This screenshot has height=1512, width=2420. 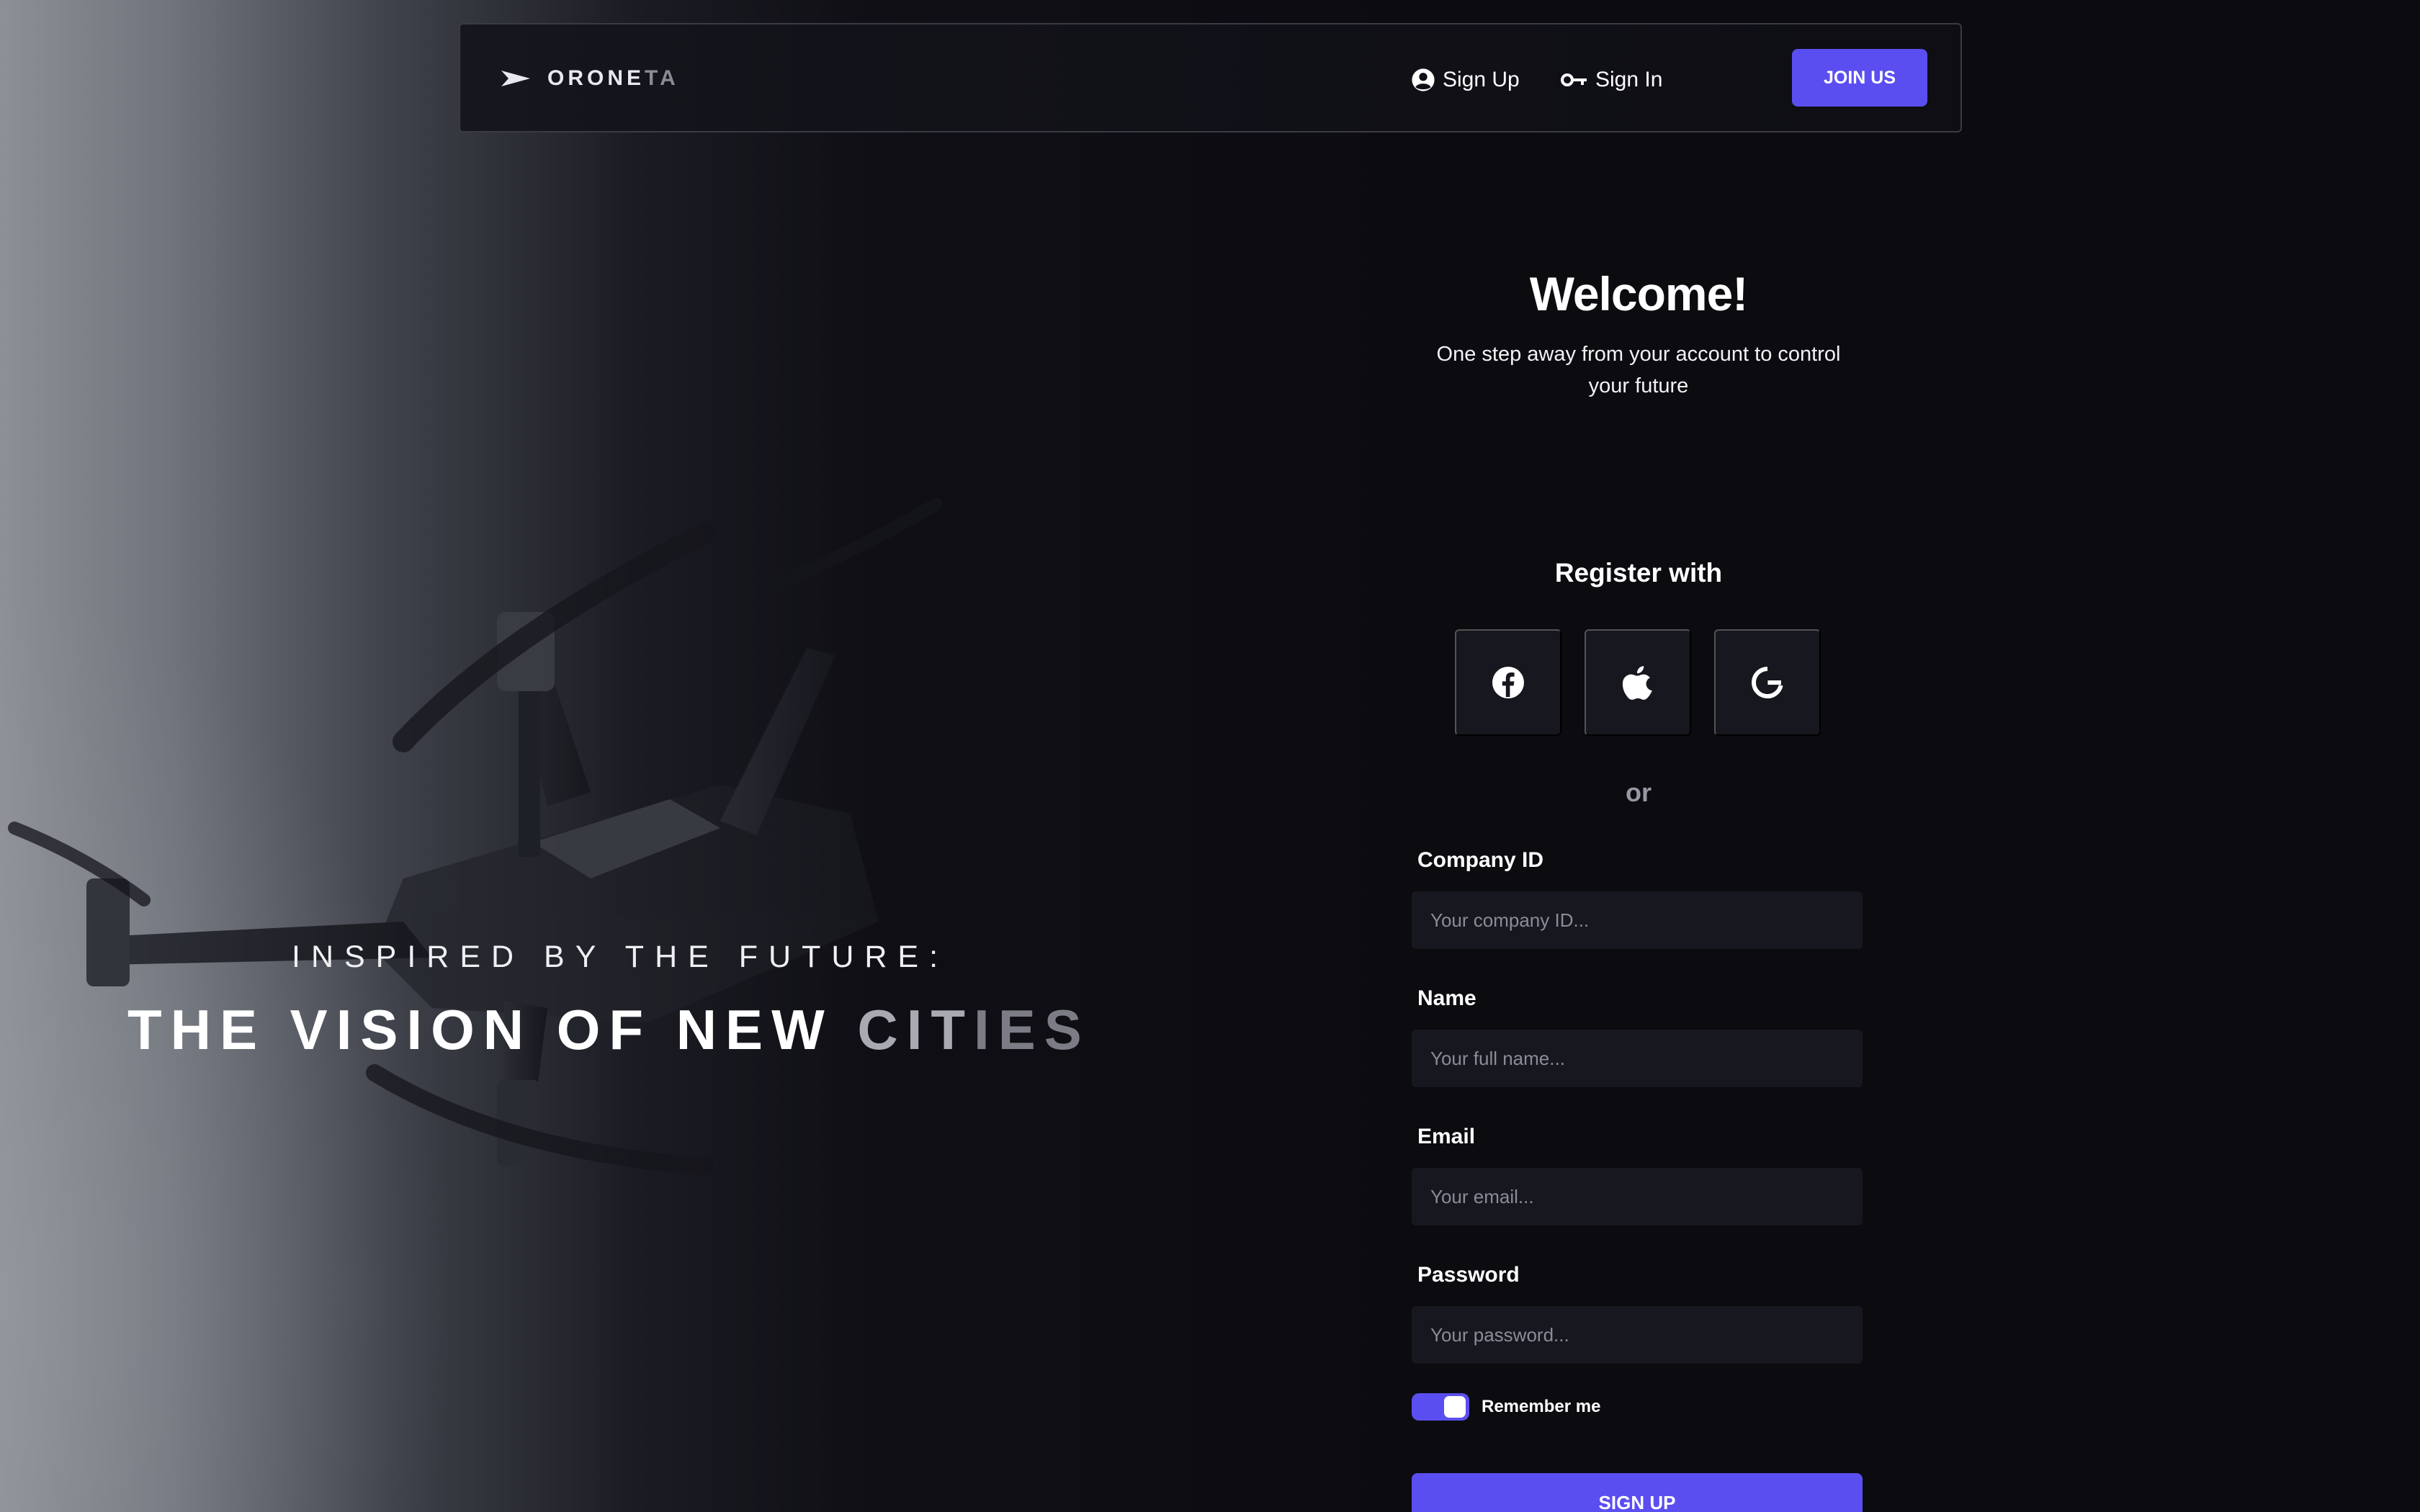 I want to click on email-label: Email, so click(x=1446, y=1136).